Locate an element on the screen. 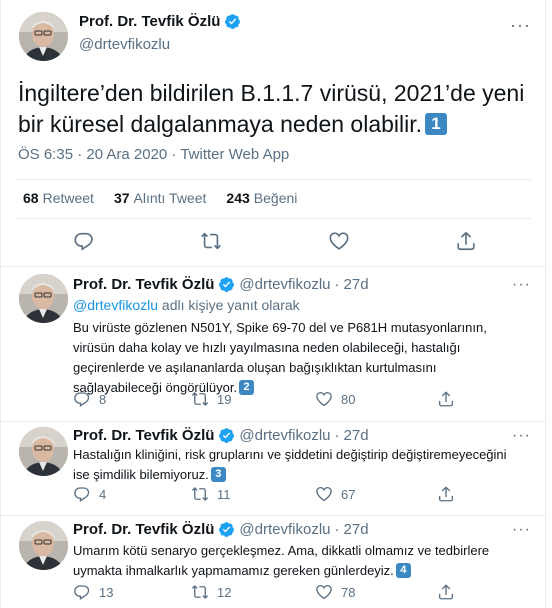  like-button: 78 is located at coordinates (335, 592).